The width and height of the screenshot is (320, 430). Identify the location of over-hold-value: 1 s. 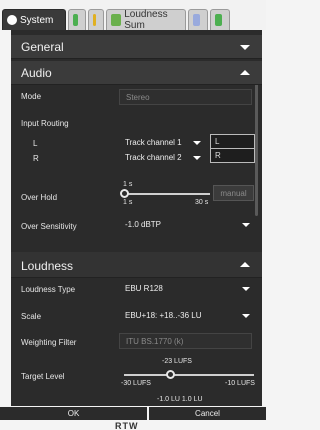
(128, 184).